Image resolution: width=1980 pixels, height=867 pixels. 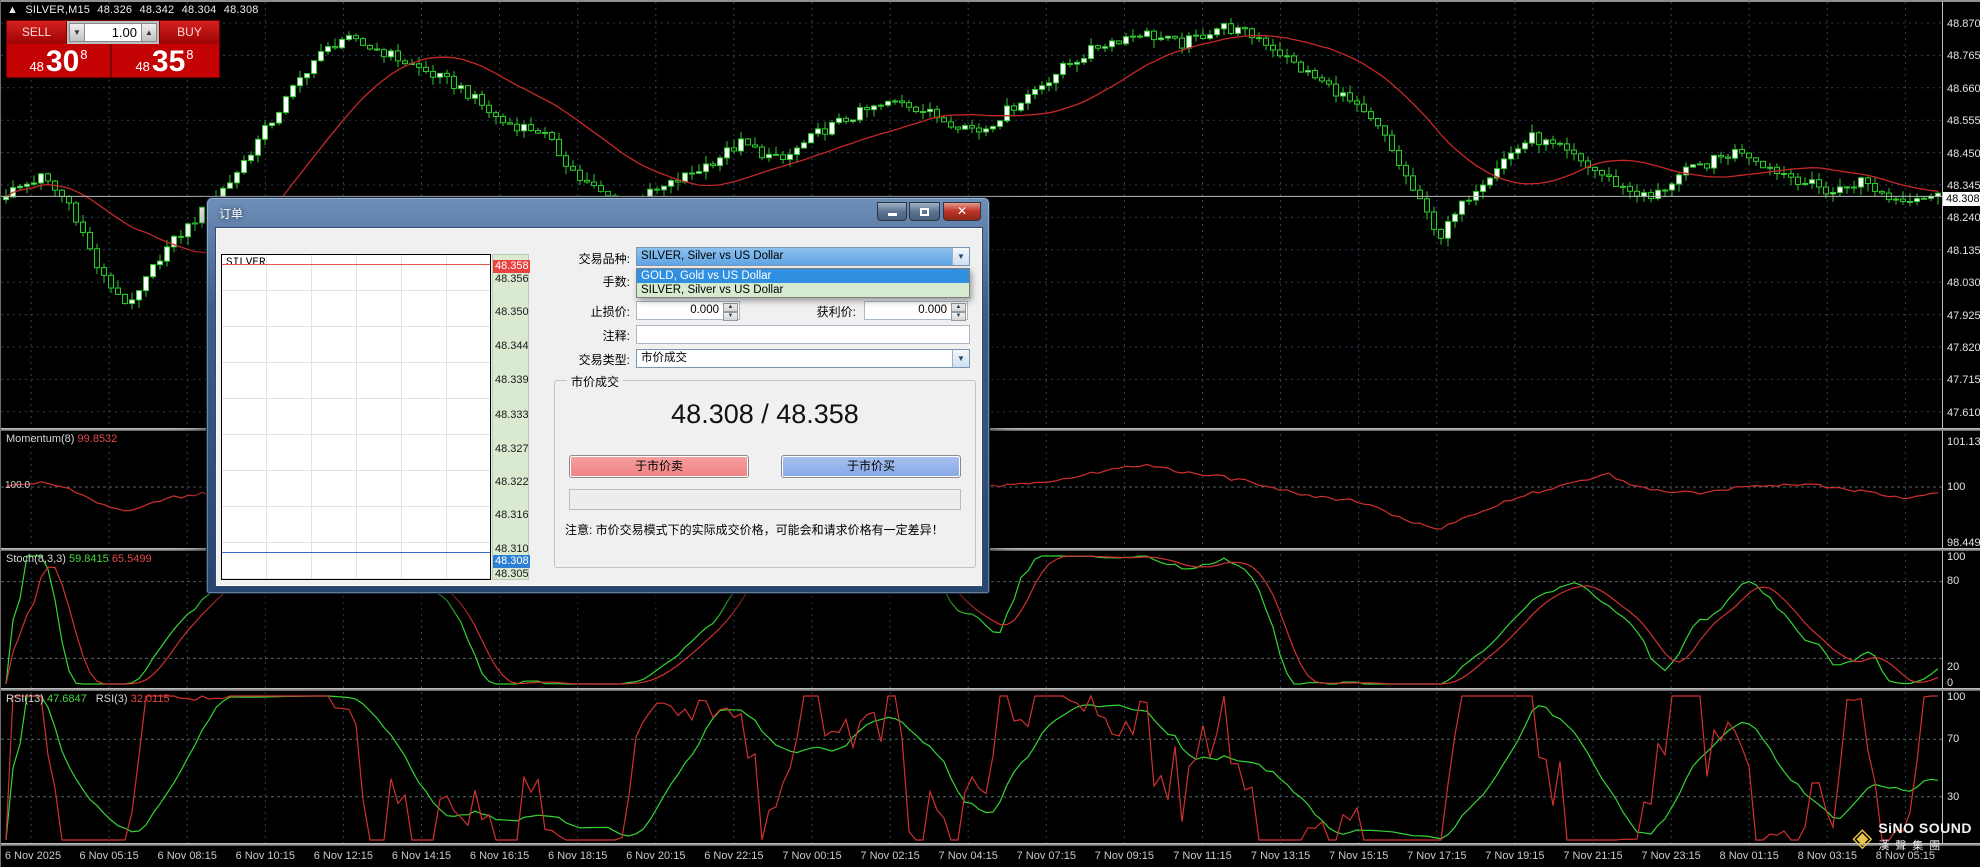 What do you see at coordinates (604, 259) in the screenshot?
I see `symbol-label: 交易品种:` at bounding box center [604, 259].